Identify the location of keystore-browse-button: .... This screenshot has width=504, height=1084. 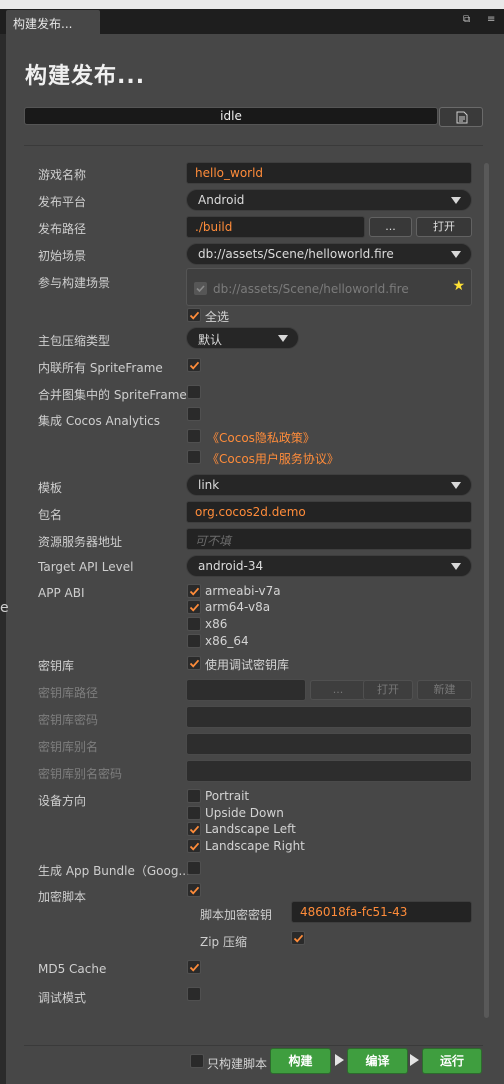
(338, 690).